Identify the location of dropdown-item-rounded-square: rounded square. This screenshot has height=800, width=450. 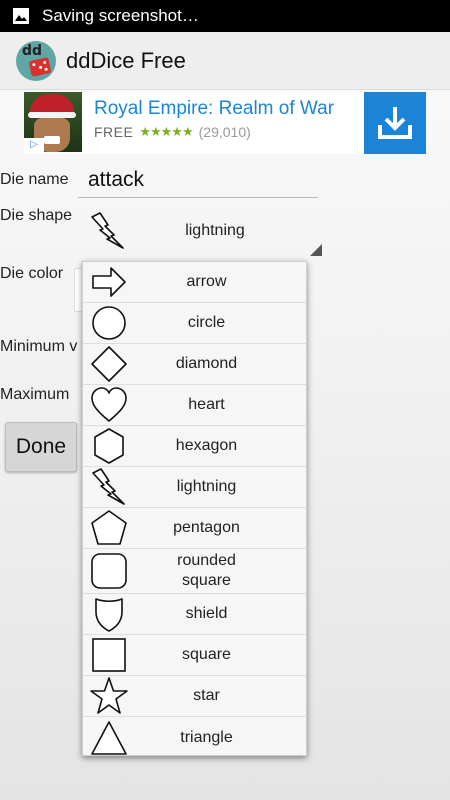
(194, 571).